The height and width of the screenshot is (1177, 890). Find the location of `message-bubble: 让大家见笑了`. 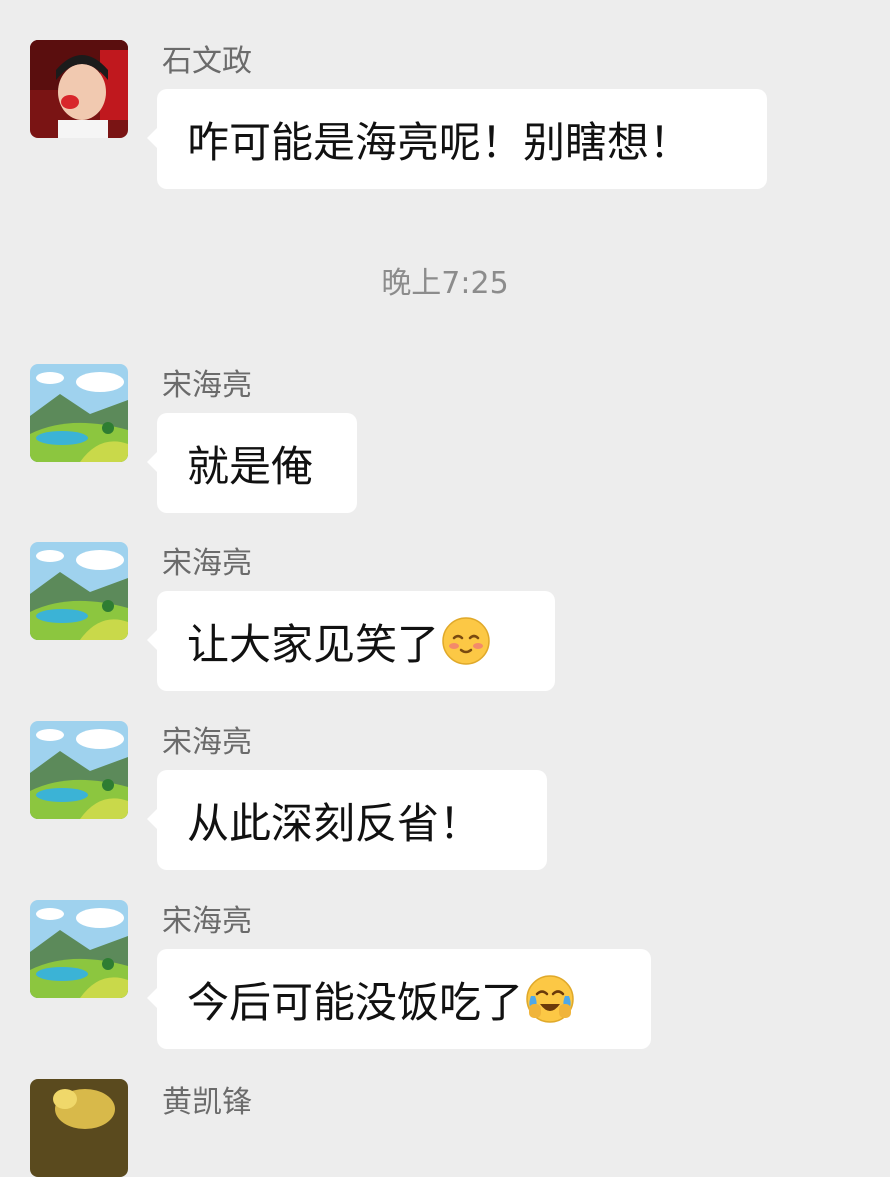

message-bubble: 让大家见笑了 is located at coordinates (351, 641).